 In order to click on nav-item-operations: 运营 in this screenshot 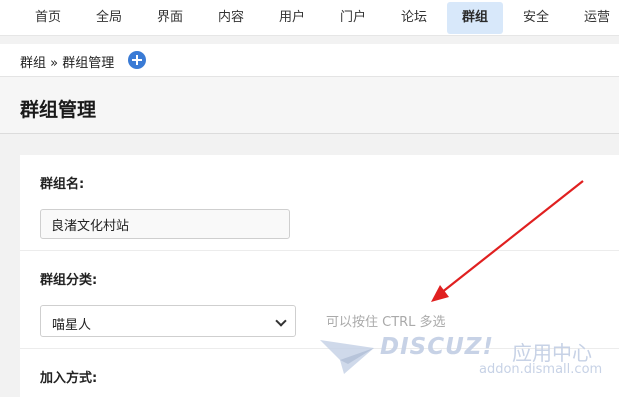, I will do `click(597, 18)`.